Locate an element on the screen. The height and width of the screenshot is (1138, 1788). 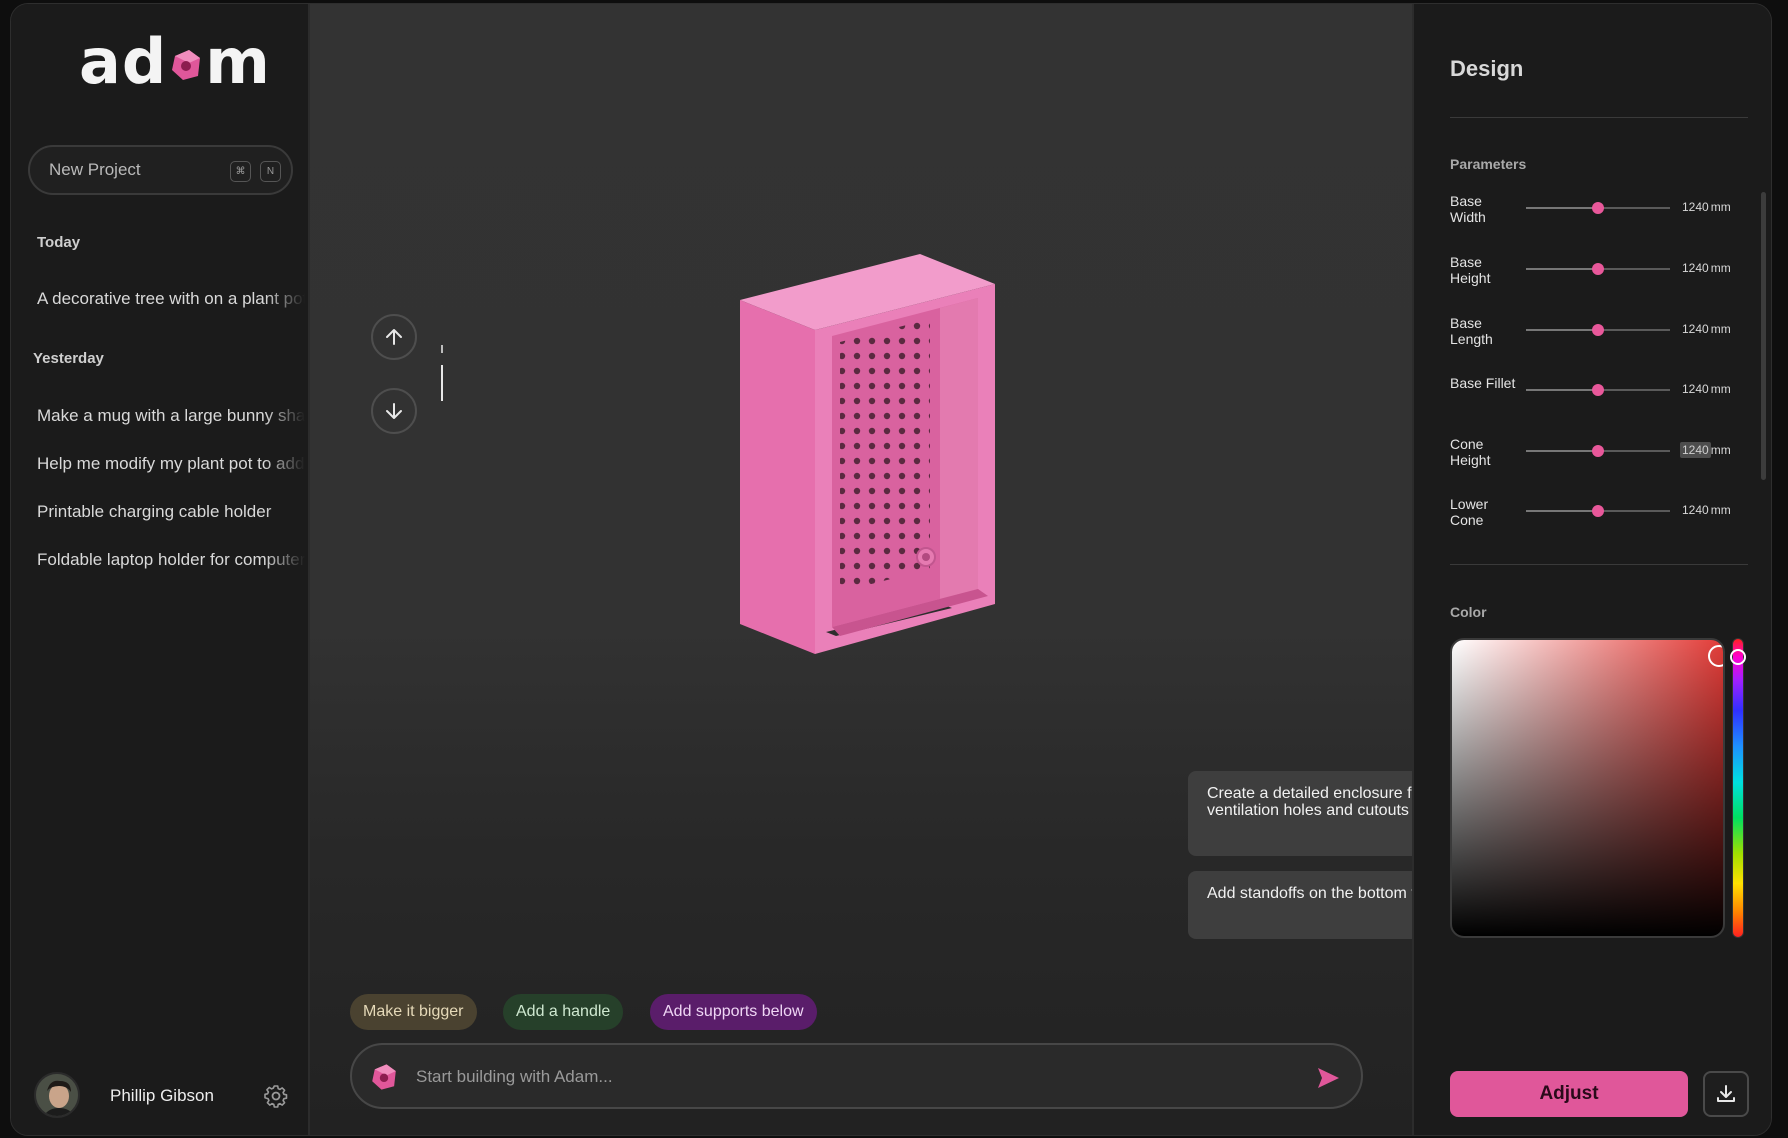
next-version-button is located at coordinates (394, 411).